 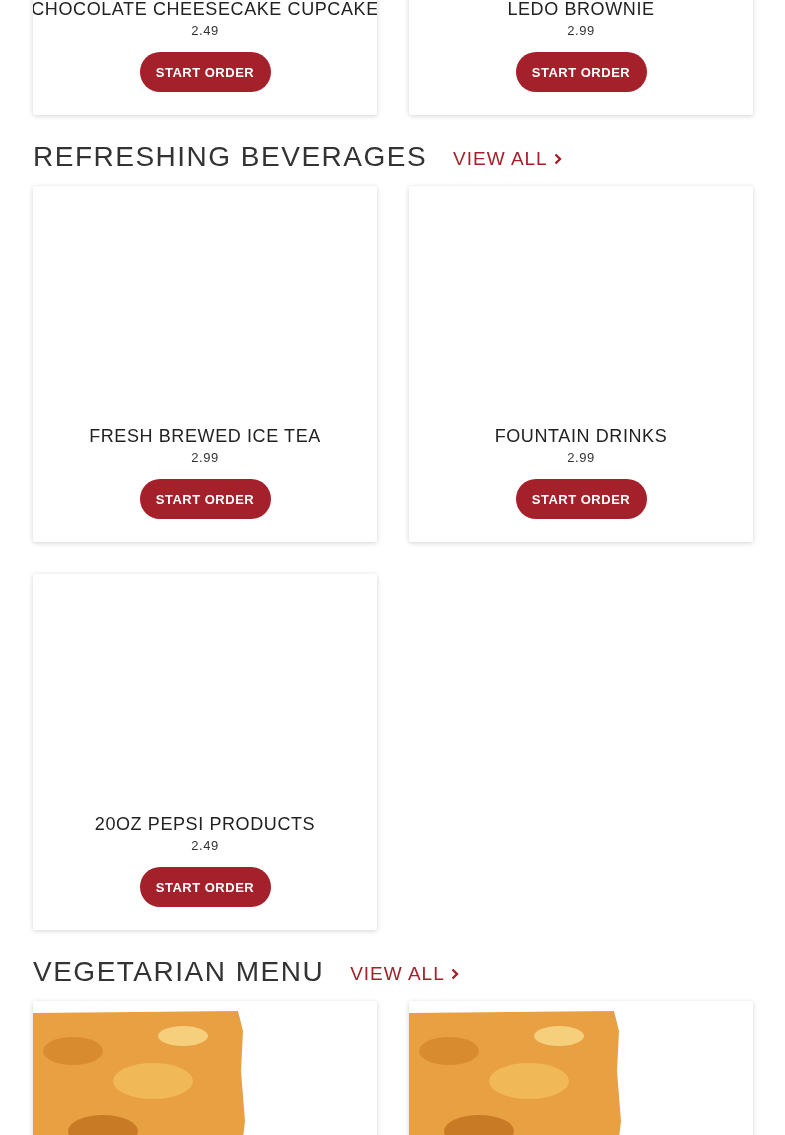 I want to click on section-title: REFRESHING BEVERAGES, so click(x=230, y=157).